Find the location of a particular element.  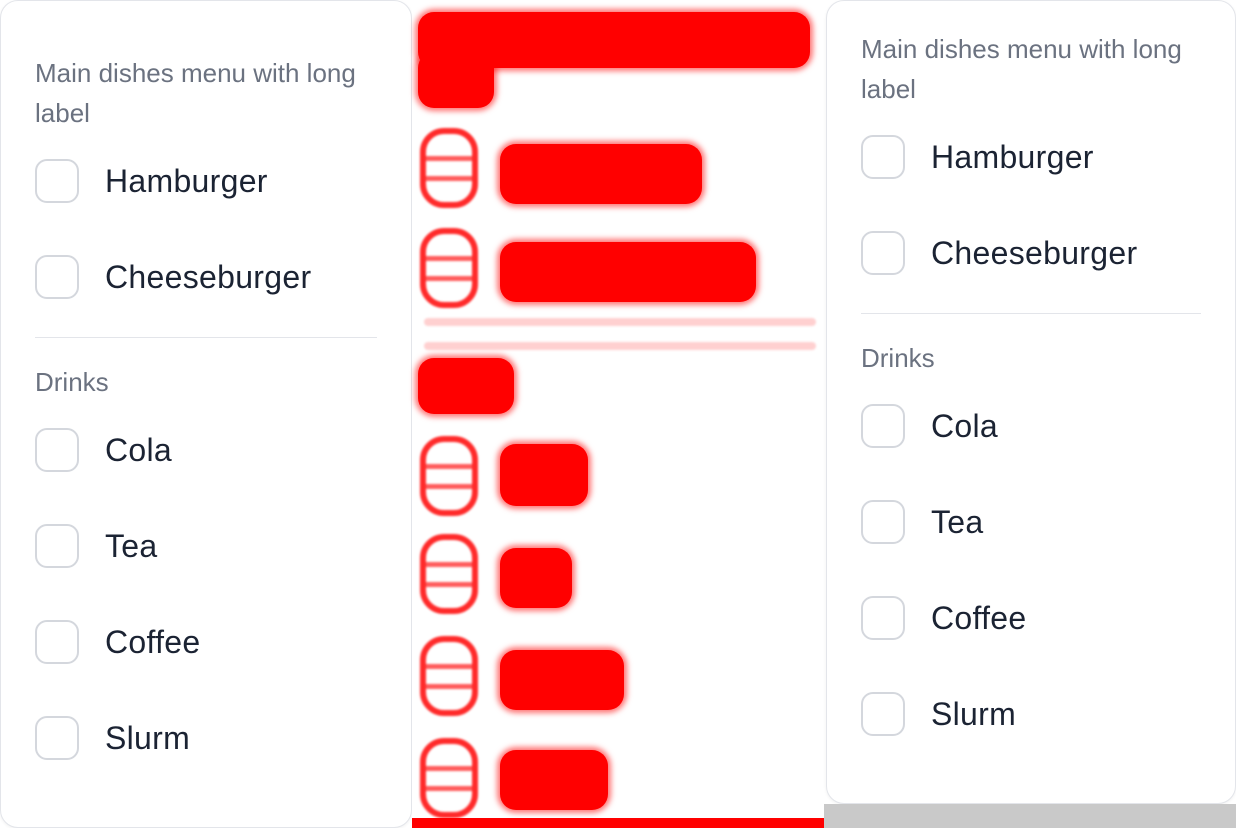

redacted-bottom-bar is located at coordinates (618, 823).